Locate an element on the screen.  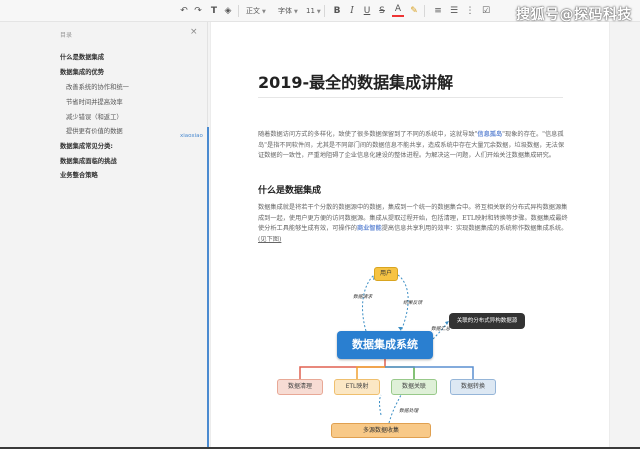
highlighter-icon: ✎ is located at coordinates (414, 11).